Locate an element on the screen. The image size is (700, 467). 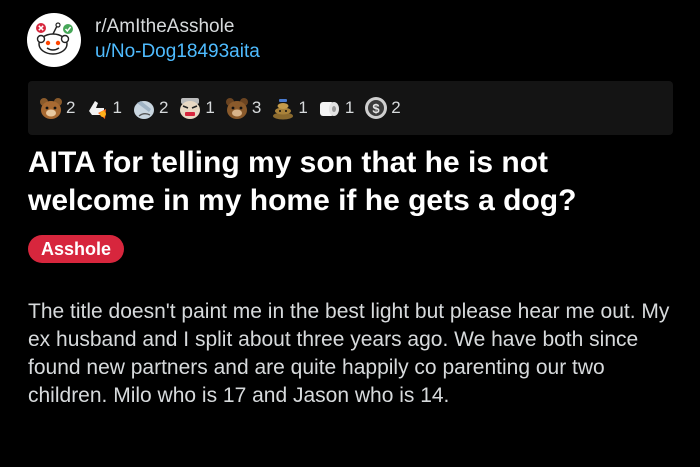
dollar-badge-award-icon: $ is located at coordinates (376, 108).